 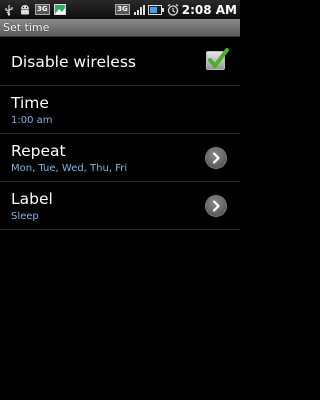 What do you see at coordinates (120, 158) in the screenshot?
I see `repeat-row: Repeat Mon, Tue, Wed, Thu, Fri` at bounding box center [120, 158].